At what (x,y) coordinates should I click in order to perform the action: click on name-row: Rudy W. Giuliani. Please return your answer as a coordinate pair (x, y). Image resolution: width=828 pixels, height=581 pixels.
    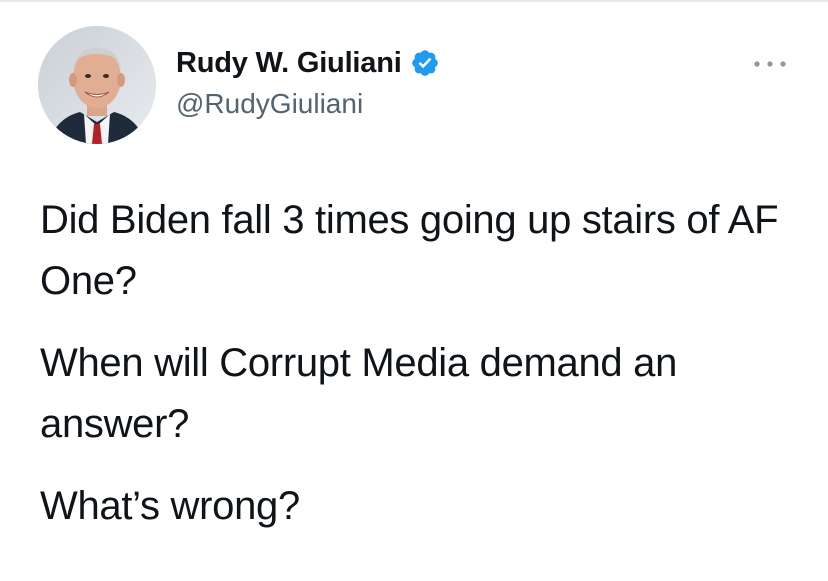
    Looking at the image, I should click on (308, 63).